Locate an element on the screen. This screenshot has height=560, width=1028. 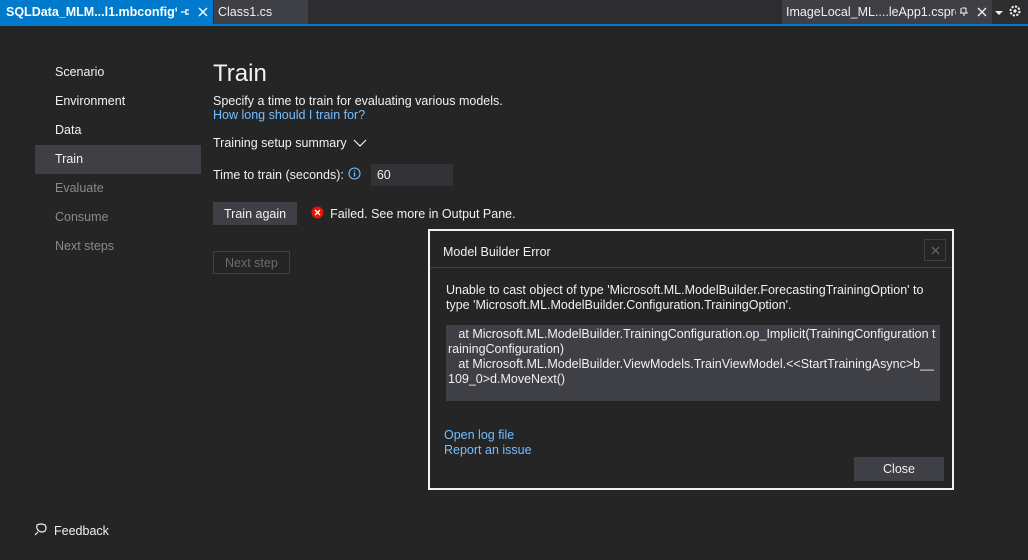
tab-label: Class1.cs is located at coordinates (245, 12).